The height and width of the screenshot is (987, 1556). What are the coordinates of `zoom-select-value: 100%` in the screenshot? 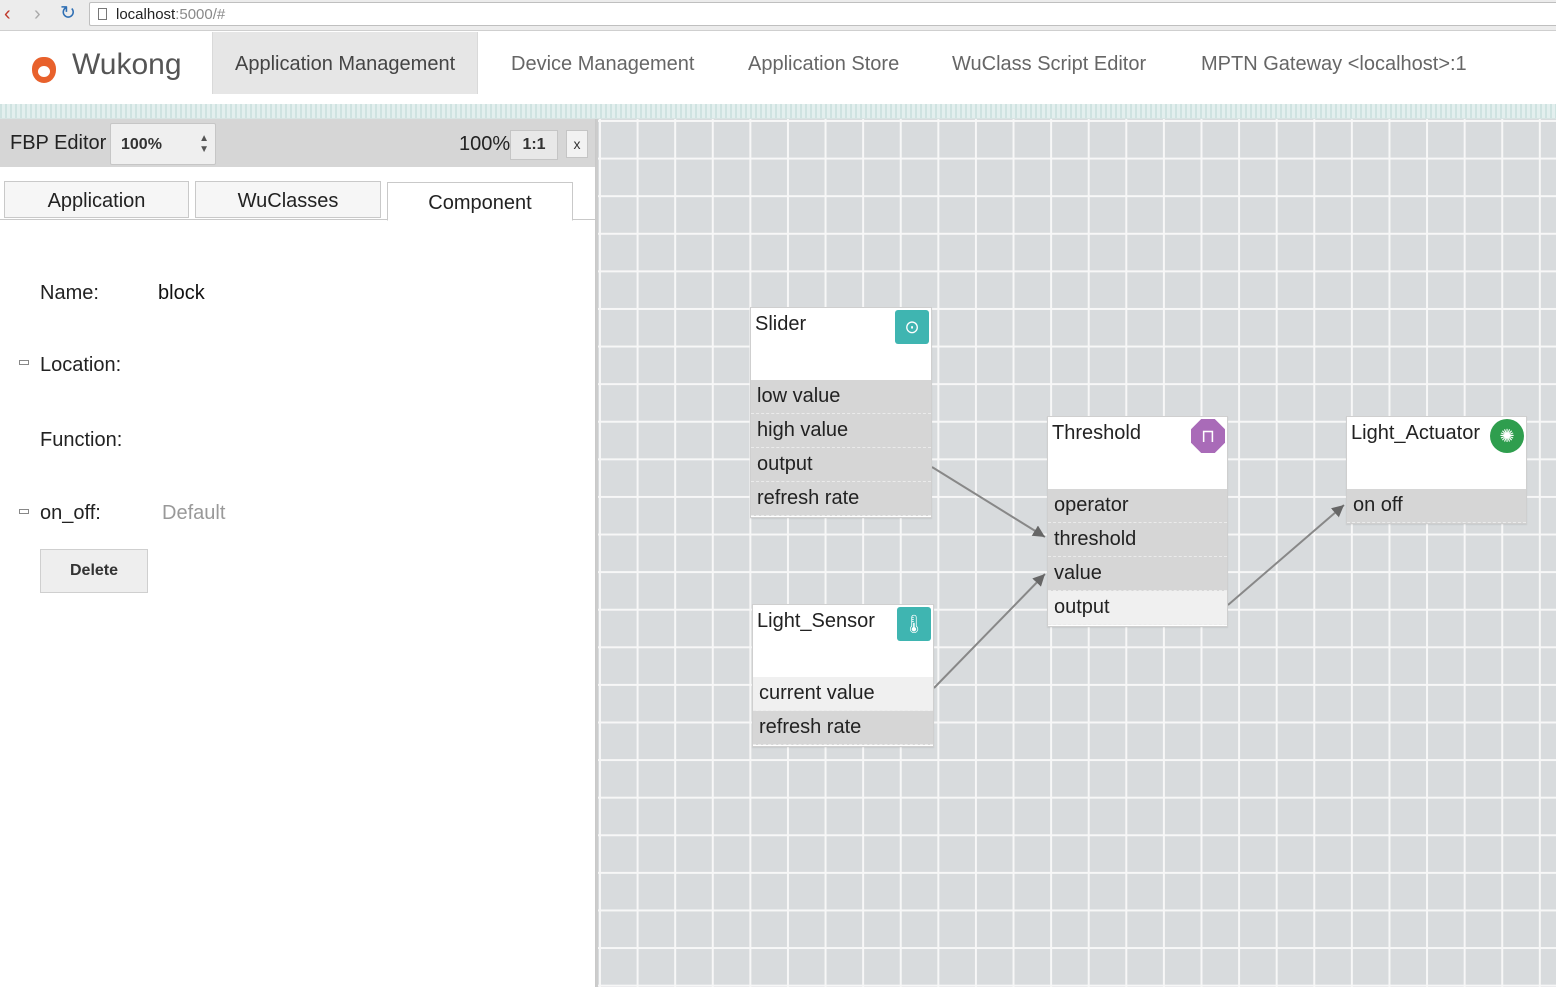 It's located at (141, 144).